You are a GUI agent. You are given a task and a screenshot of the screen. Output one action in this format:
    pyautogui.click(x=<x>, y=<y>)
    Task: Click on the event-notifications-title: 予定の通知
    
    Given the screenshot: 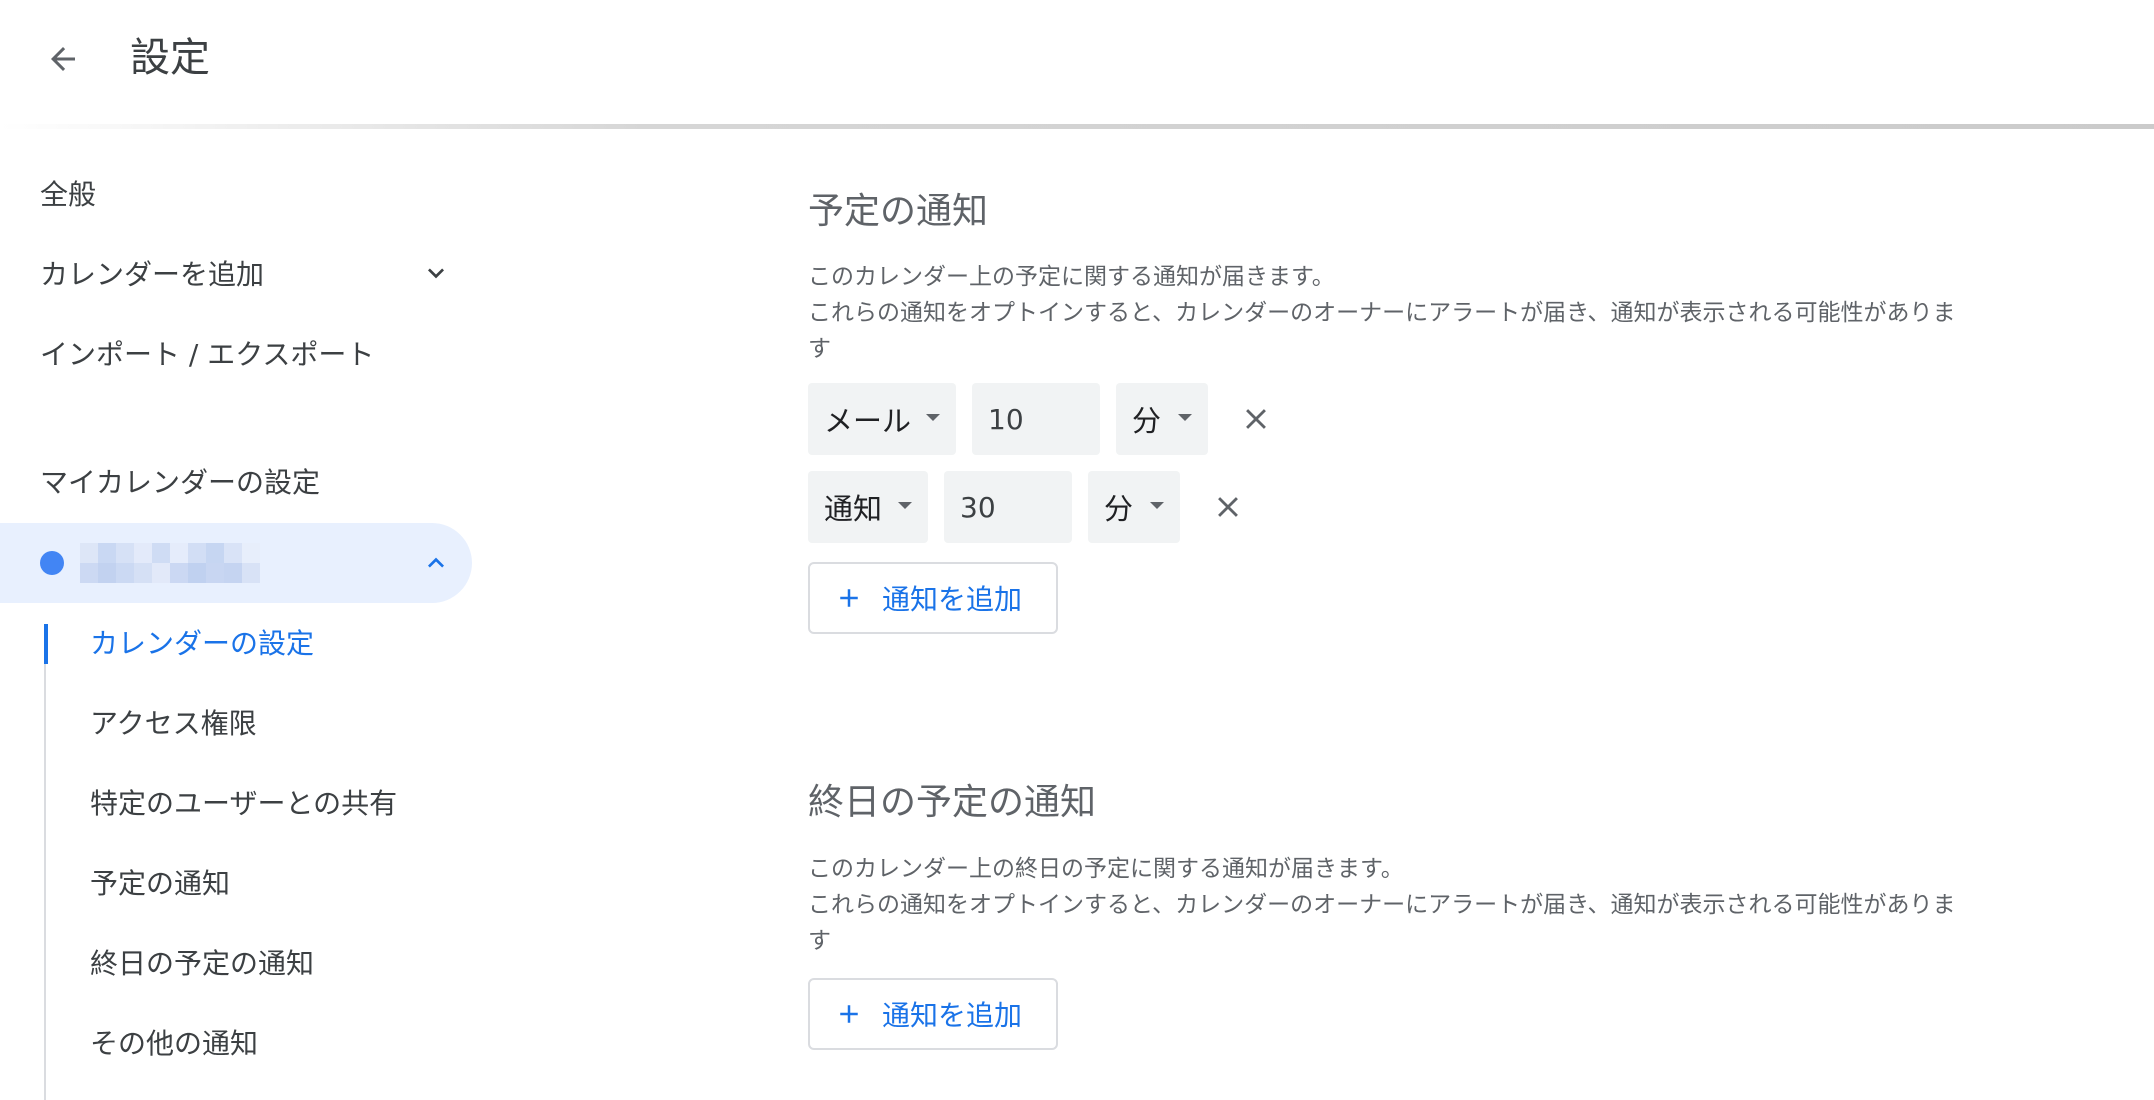 What is the action you would take?
    pyautogui.click(x=898, y=211)
    